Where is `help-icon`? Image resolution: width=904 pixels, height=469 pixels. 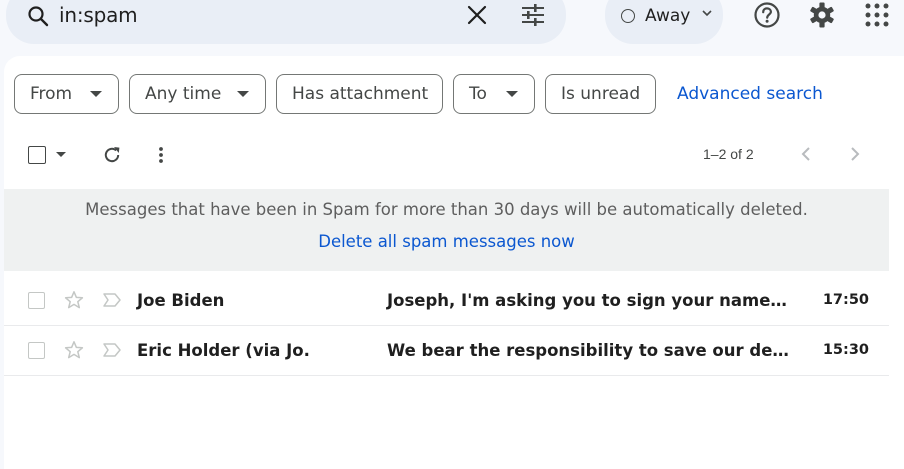
help-icon is located at coordinates (767, 15).